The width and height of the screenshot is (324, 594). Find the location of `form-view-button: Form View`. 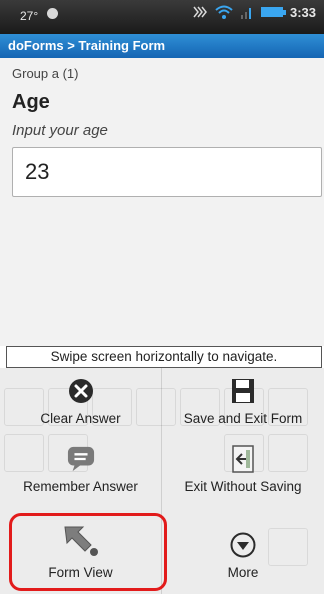

form-view-button: Form View is located at coordinates (81, 549).